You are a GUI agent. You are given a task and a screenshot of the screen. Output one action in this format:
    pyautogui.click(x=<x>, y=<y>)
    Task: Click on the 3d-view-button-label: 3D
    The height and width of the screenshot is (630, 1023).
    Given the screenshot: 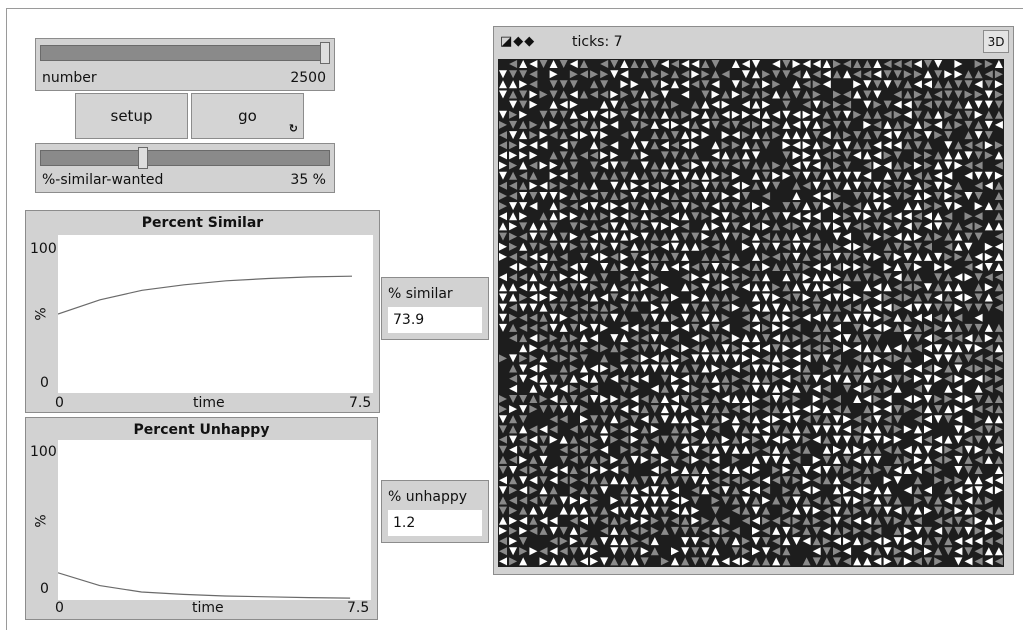 What is the action you would take?
    pyautogui.click(x=996, y=41)
    